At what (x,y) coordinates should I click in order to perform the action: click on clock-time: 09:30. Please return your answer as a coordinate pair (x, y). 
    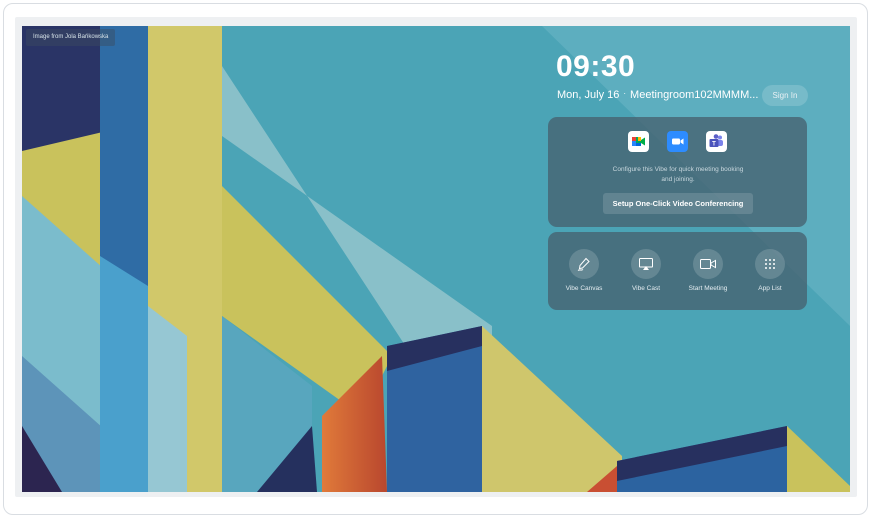
    Looking at the image, I should click on (596, 66).